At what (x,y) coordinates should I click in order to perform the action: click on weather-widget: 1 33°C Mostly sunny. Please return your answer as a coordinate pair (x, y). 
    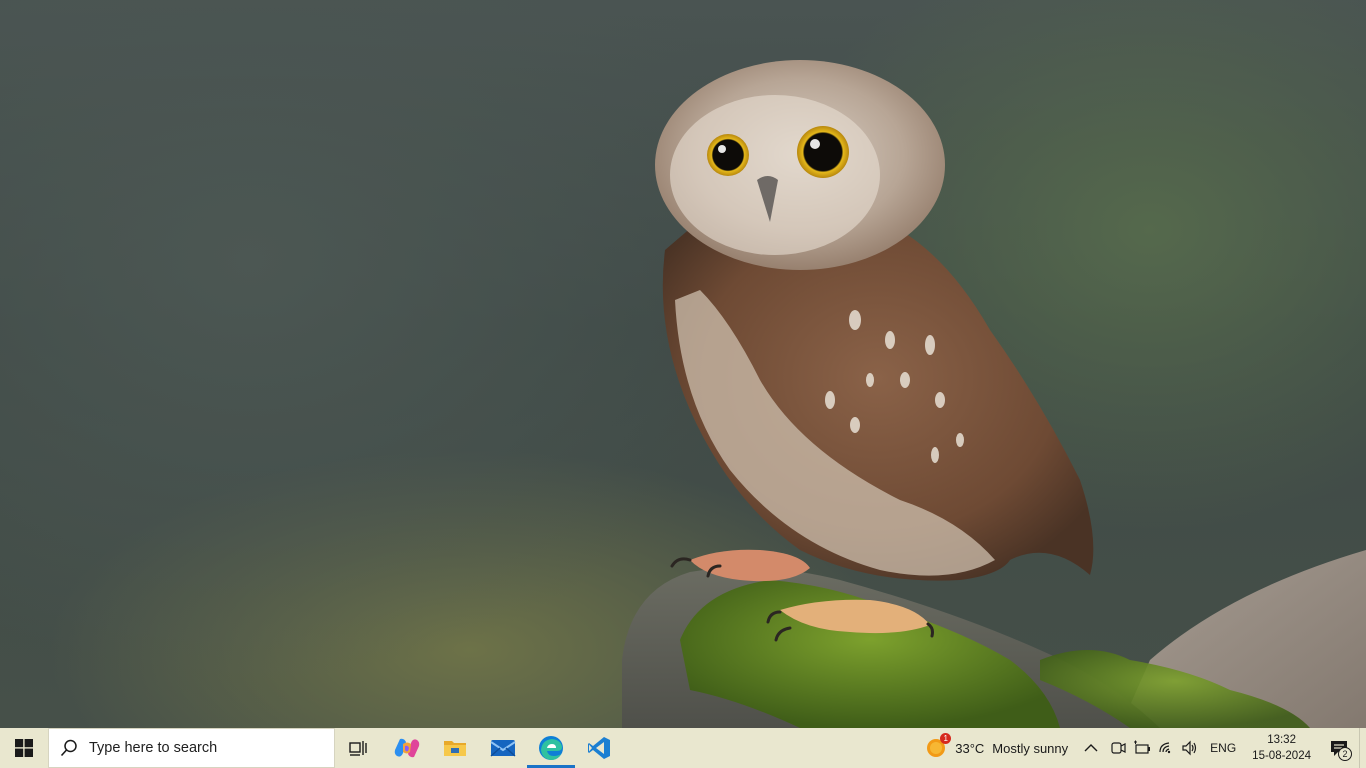
    Looking at the image, I should click on (998, 748).